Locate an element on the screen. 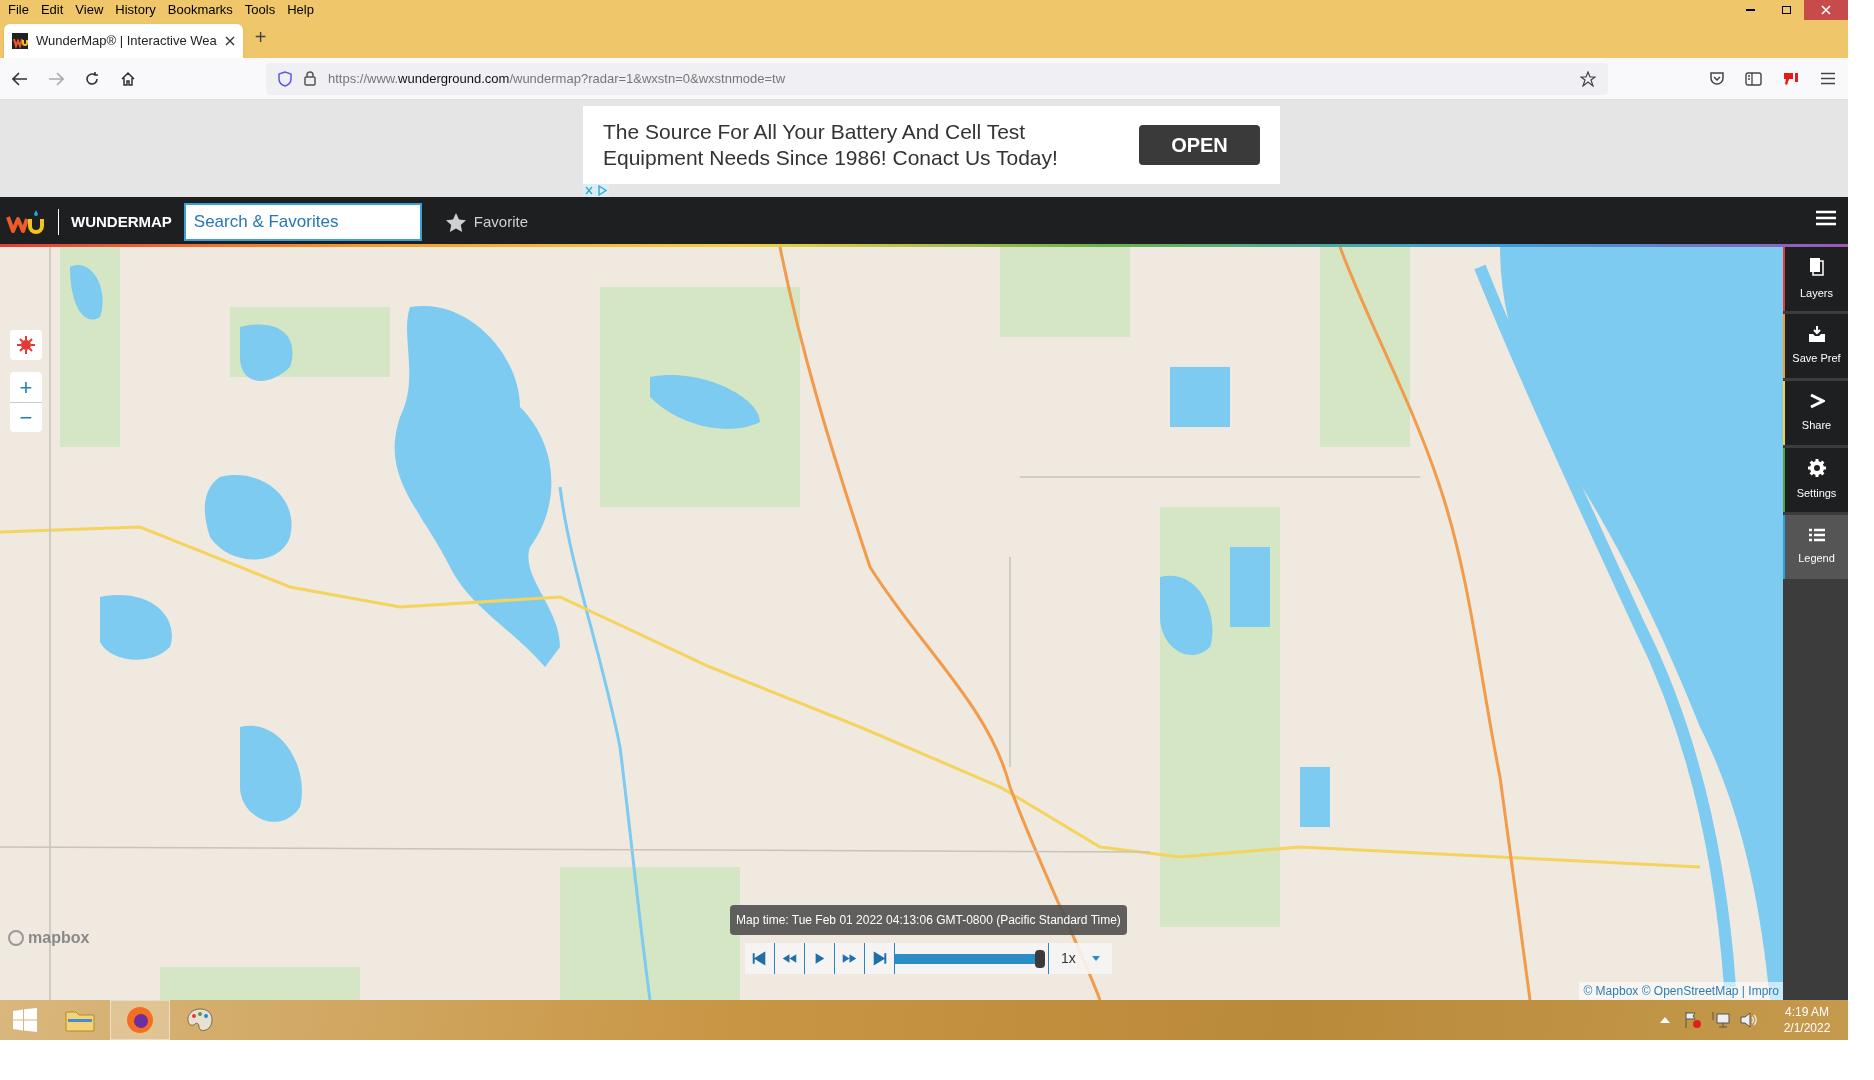 The width and height of the screenshot is (1874, 1080). extension-icon is located at coordinates (1791, 78).